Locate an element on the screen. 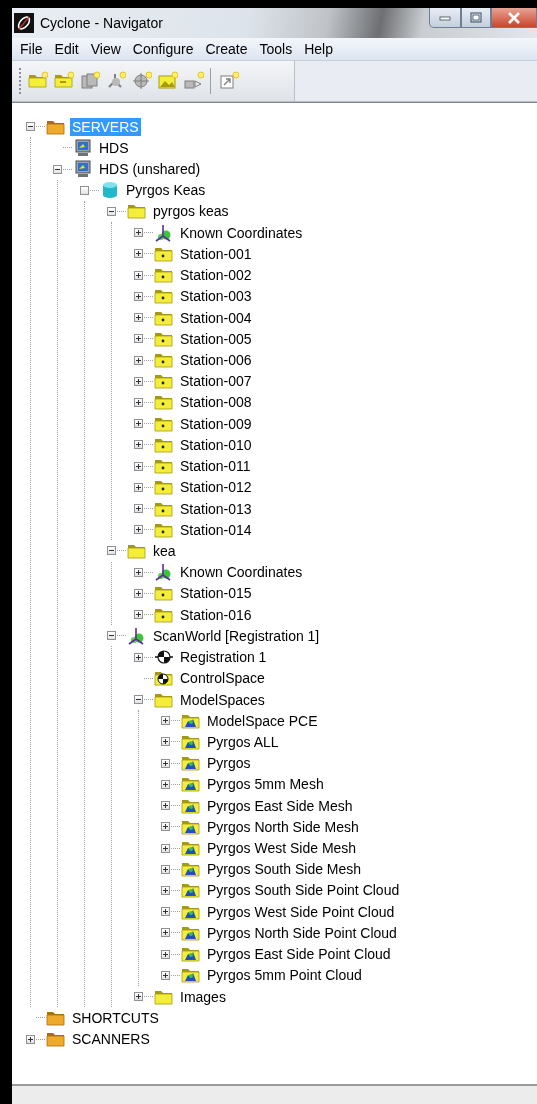 This screenshot has height=1104, width=537. tree-item: ModelSpace PCE is located at coordinates (262, 720).